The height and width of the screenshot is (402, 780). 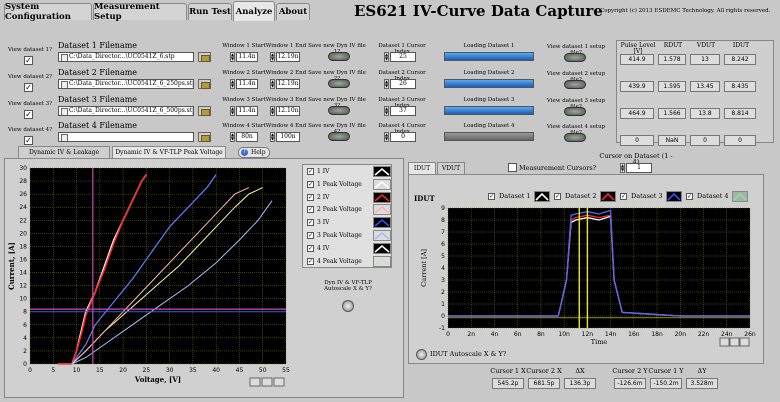 I want to click on dataset-1-cursor-index-spinner: ▲ ▼, so click(x=386, y=57).